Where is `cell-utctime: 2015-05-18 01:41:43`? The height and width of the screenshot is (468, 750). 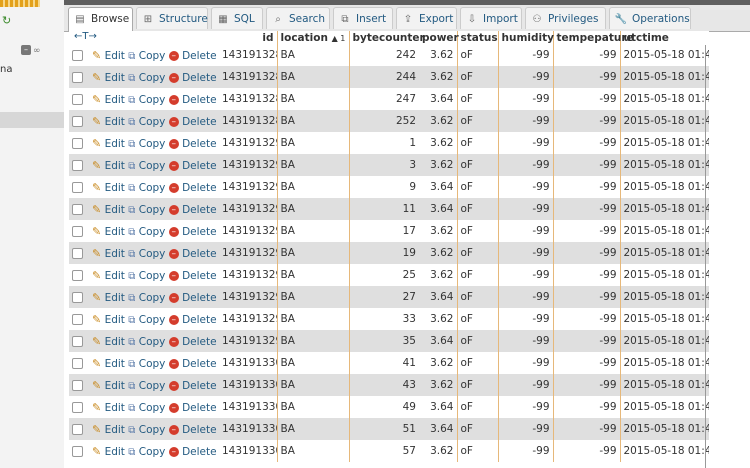
cell-utctime: 2015-05-18 01:41:43 is located at coordinates (664, 429).